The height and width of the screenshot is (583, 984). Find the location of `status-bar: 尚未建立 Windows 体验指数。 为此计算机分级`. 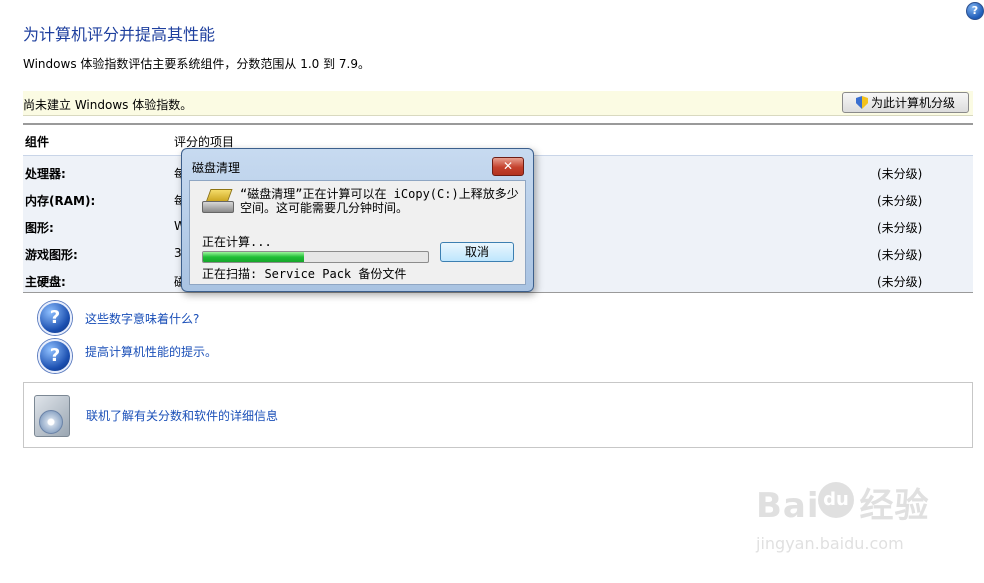

status-bar: 尚未建立 Windows 体验指数。 为此计算机分级 is located at coordinates (498, 103).